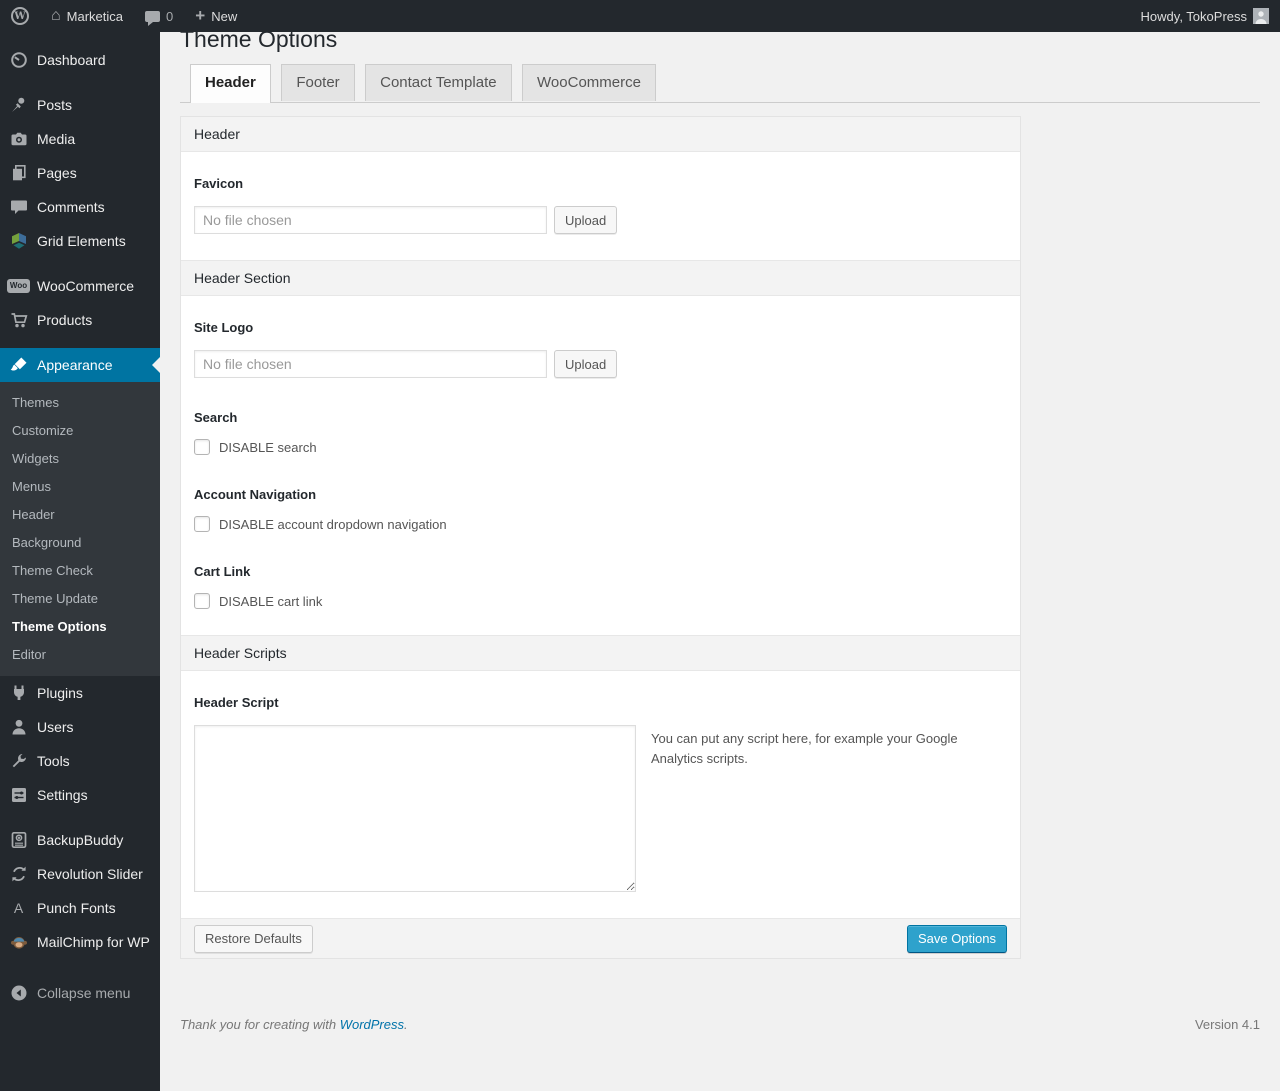 The width and height of the screenshot is (1280, 1091). I want to click on sidebar-subitem-theme-check: Theme Check, so click(80, 571).